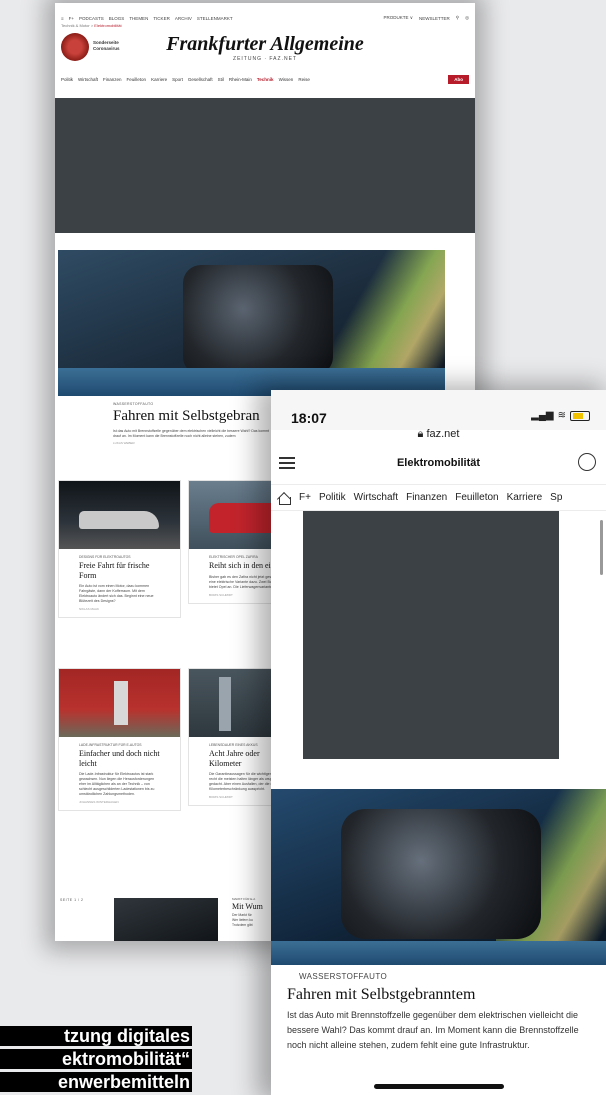 This screenshot has height=1095, width=606. I want to click on cat-sport: Sport, so click(177, 79).